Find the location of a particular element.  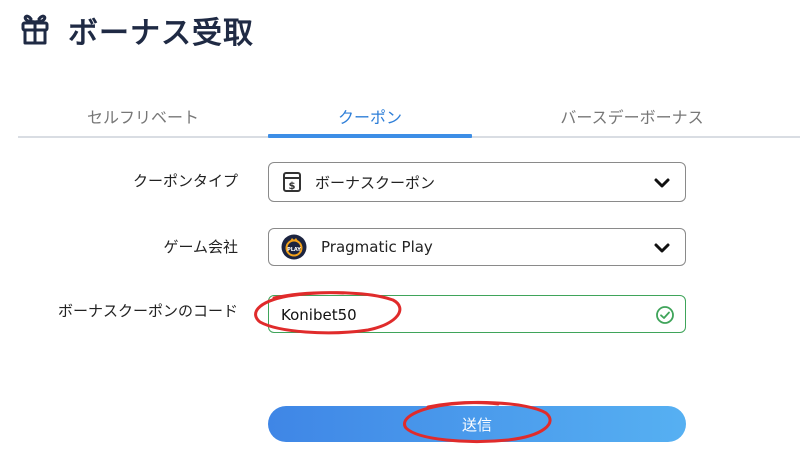

tab-self-rebate: セルフリベート is located at coordinates (143, 116).